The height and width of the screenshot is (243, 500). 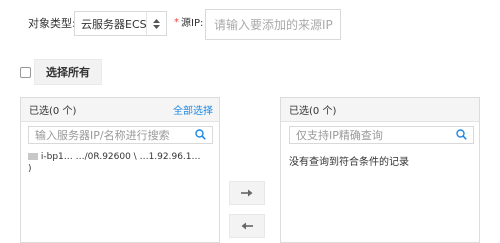 What do you see at coordinates (176, 22) in the screenshot?
I see `required-mark: *` at bounding box center [176, 22].